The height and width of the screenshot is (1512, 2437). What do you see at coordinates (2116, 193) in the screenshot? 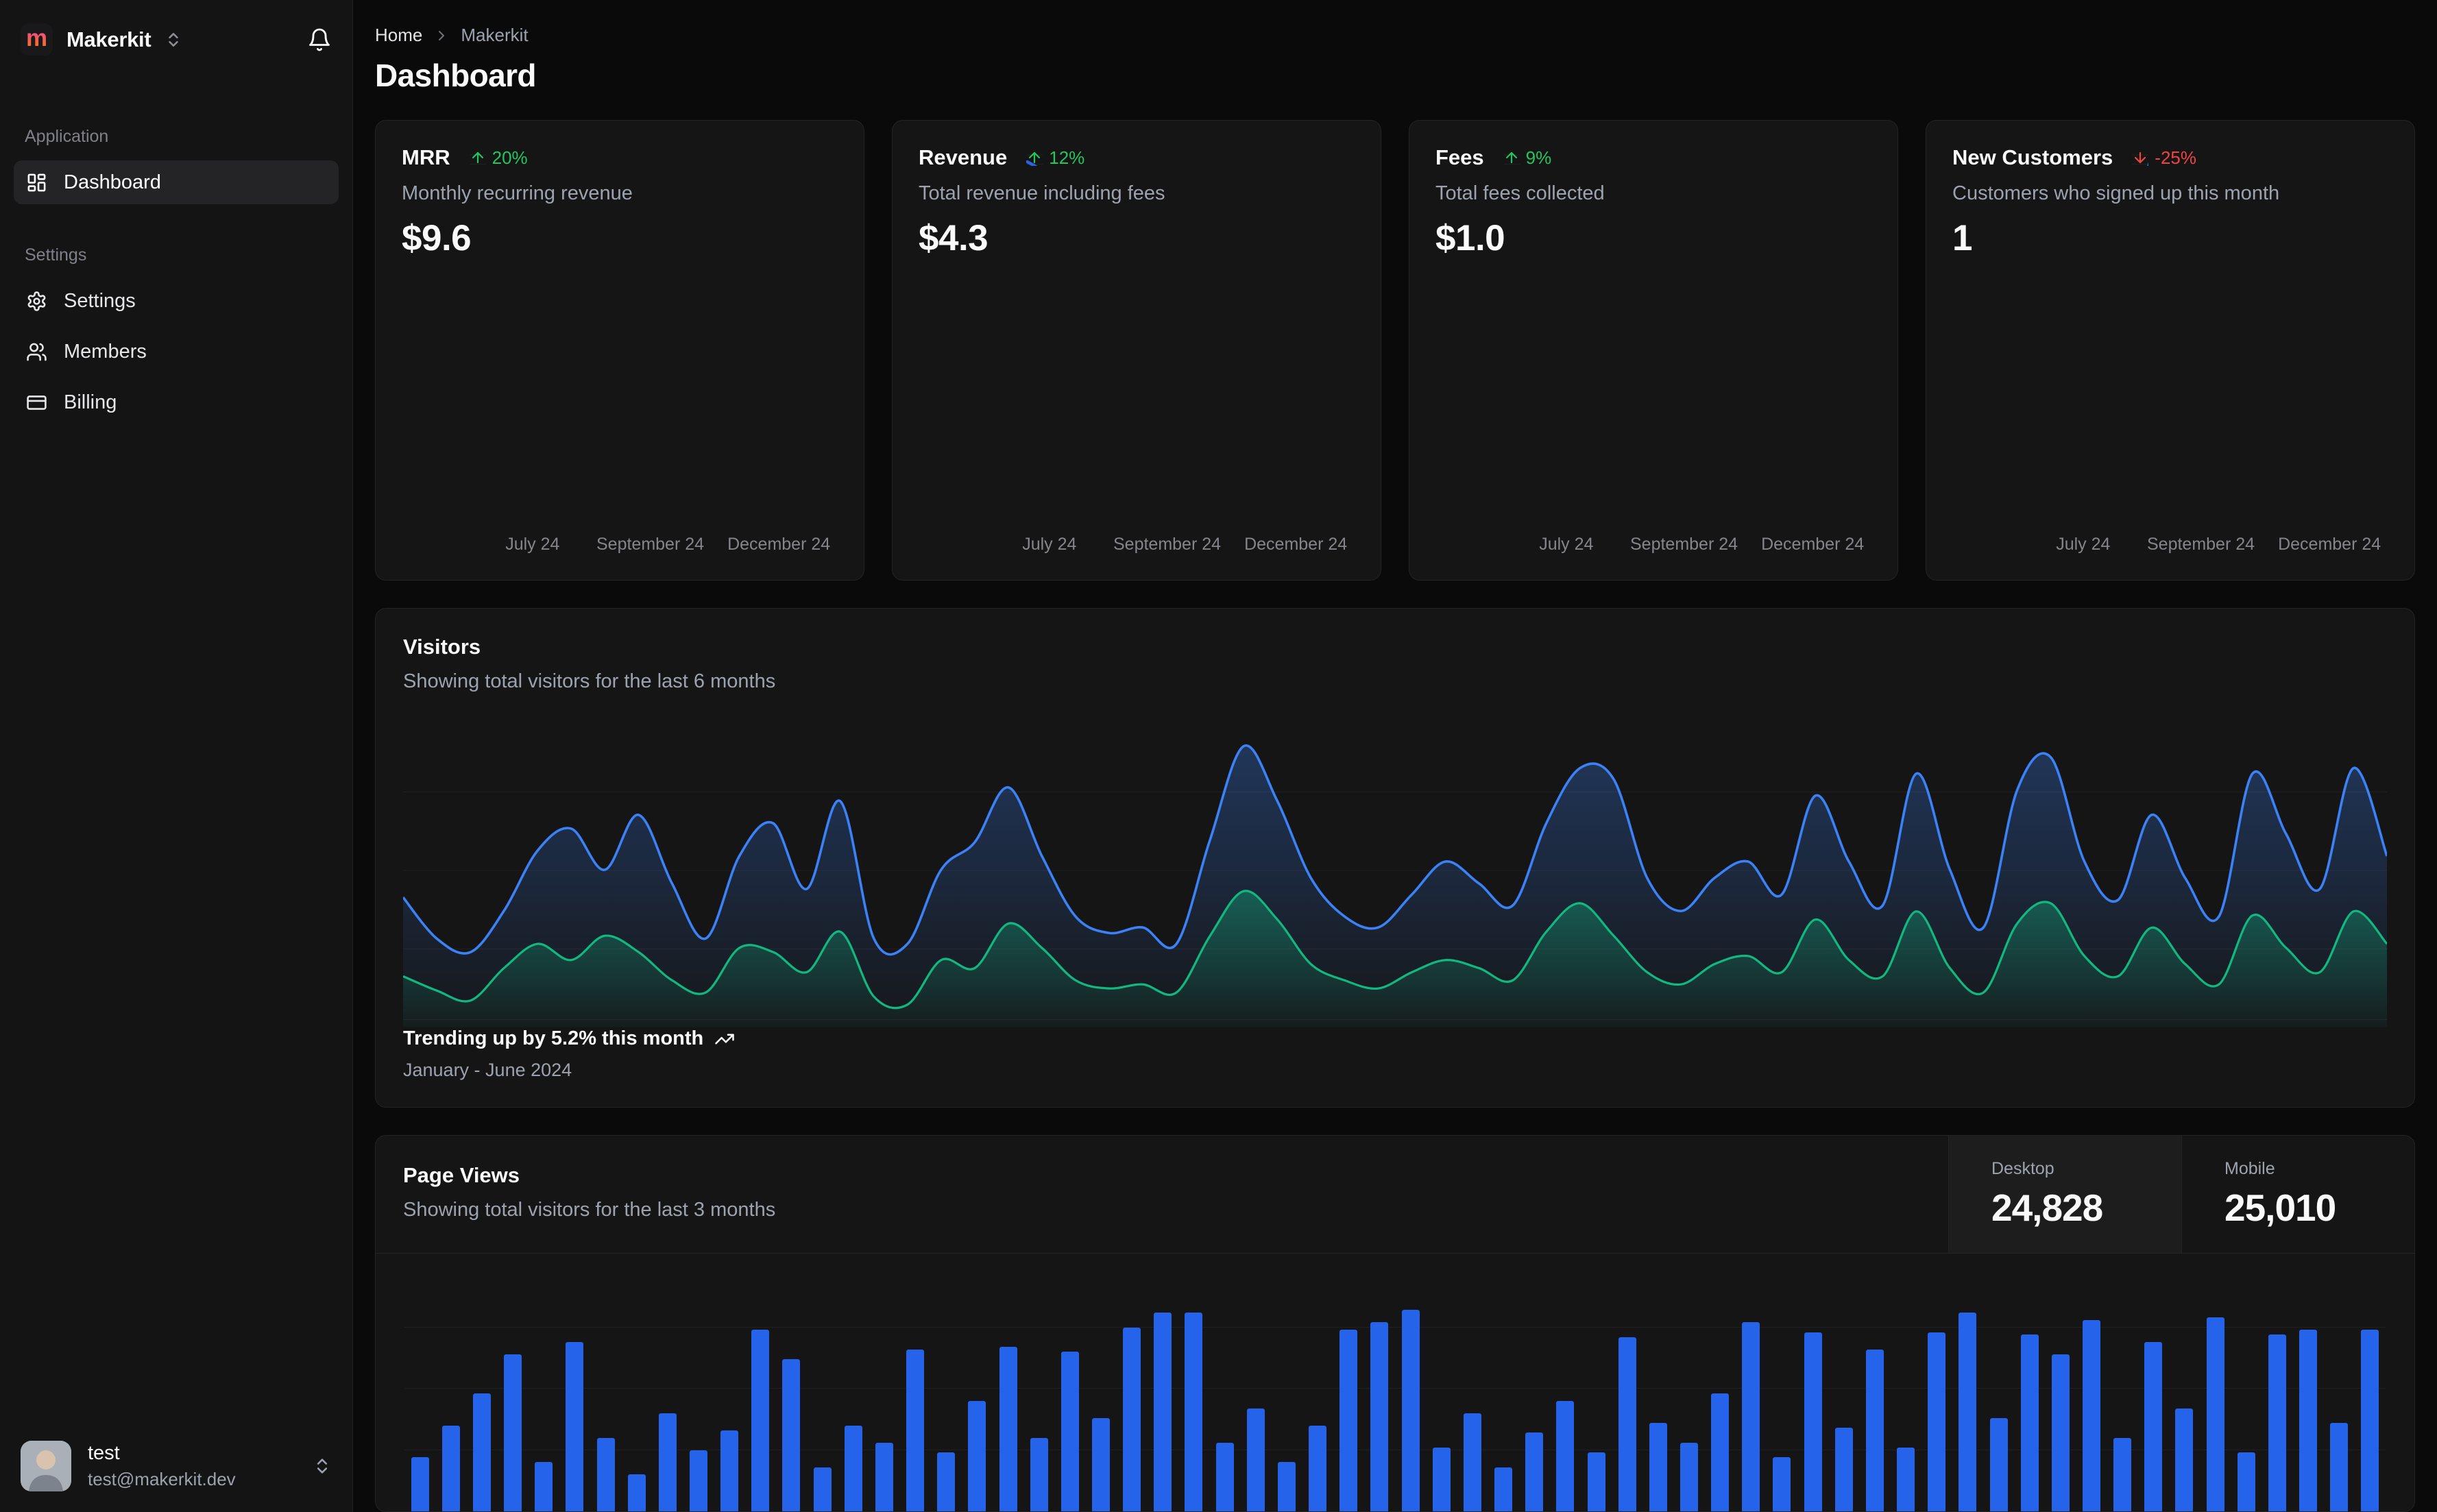
I see `stat-card-subtitle: Customers who signed up this month` at bounding box center [2116, 193].